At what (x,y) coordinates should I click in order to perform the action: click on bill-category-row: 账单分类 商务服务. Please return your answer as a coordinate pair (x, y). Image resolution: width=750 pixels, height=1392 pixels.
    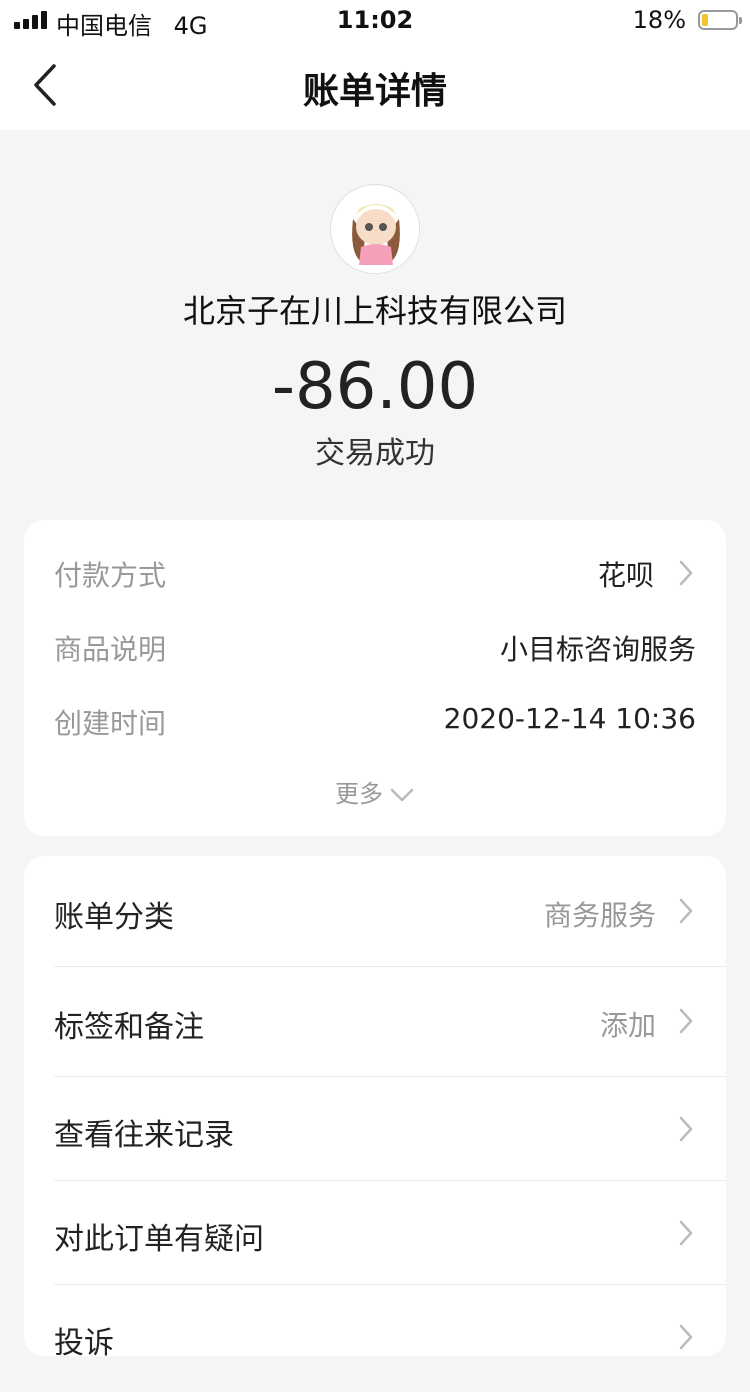
    Looking at the image, I should click on (375, 911).